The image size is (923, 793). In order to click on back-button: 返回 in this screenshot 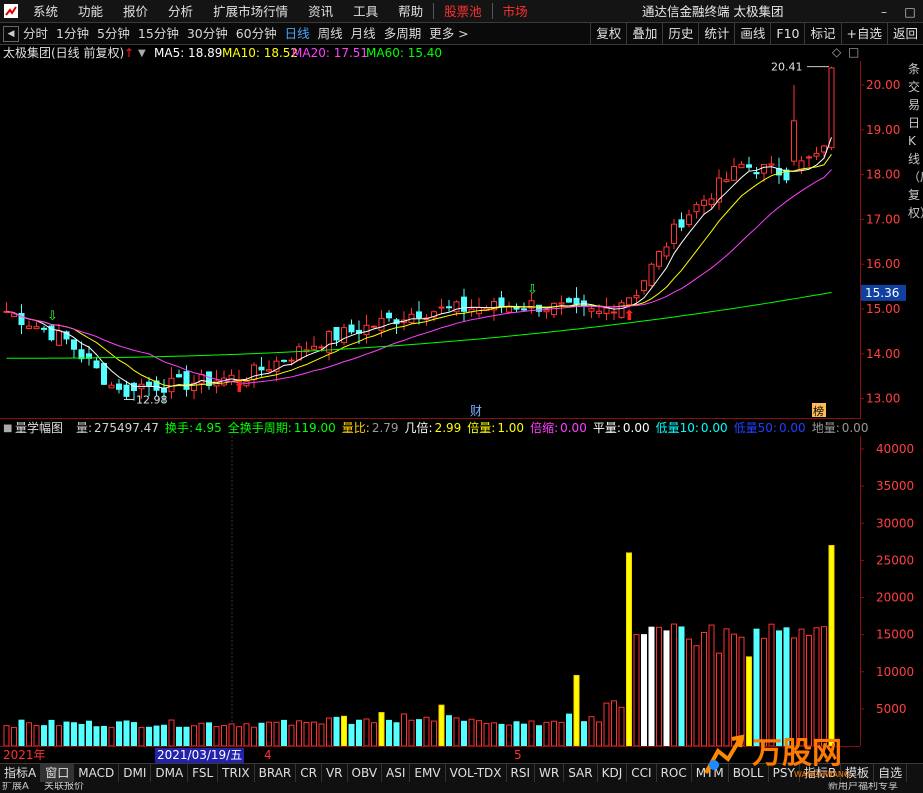, I will do `click(904, 34)`.